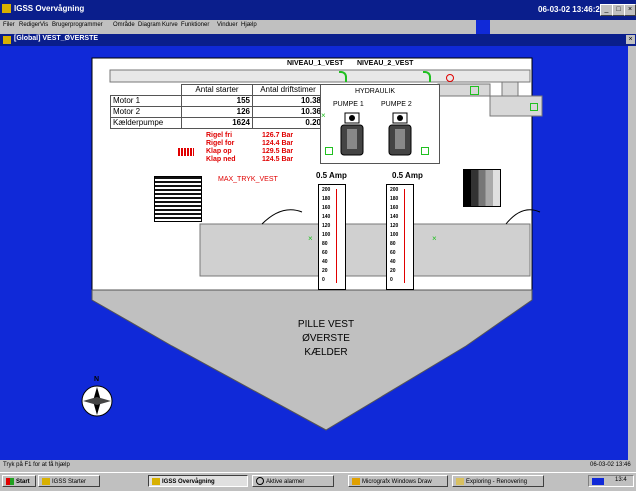 The width and height of the screenshot is (636, 491). I want to click on inner-close-icon: ×, so click(630, 39).